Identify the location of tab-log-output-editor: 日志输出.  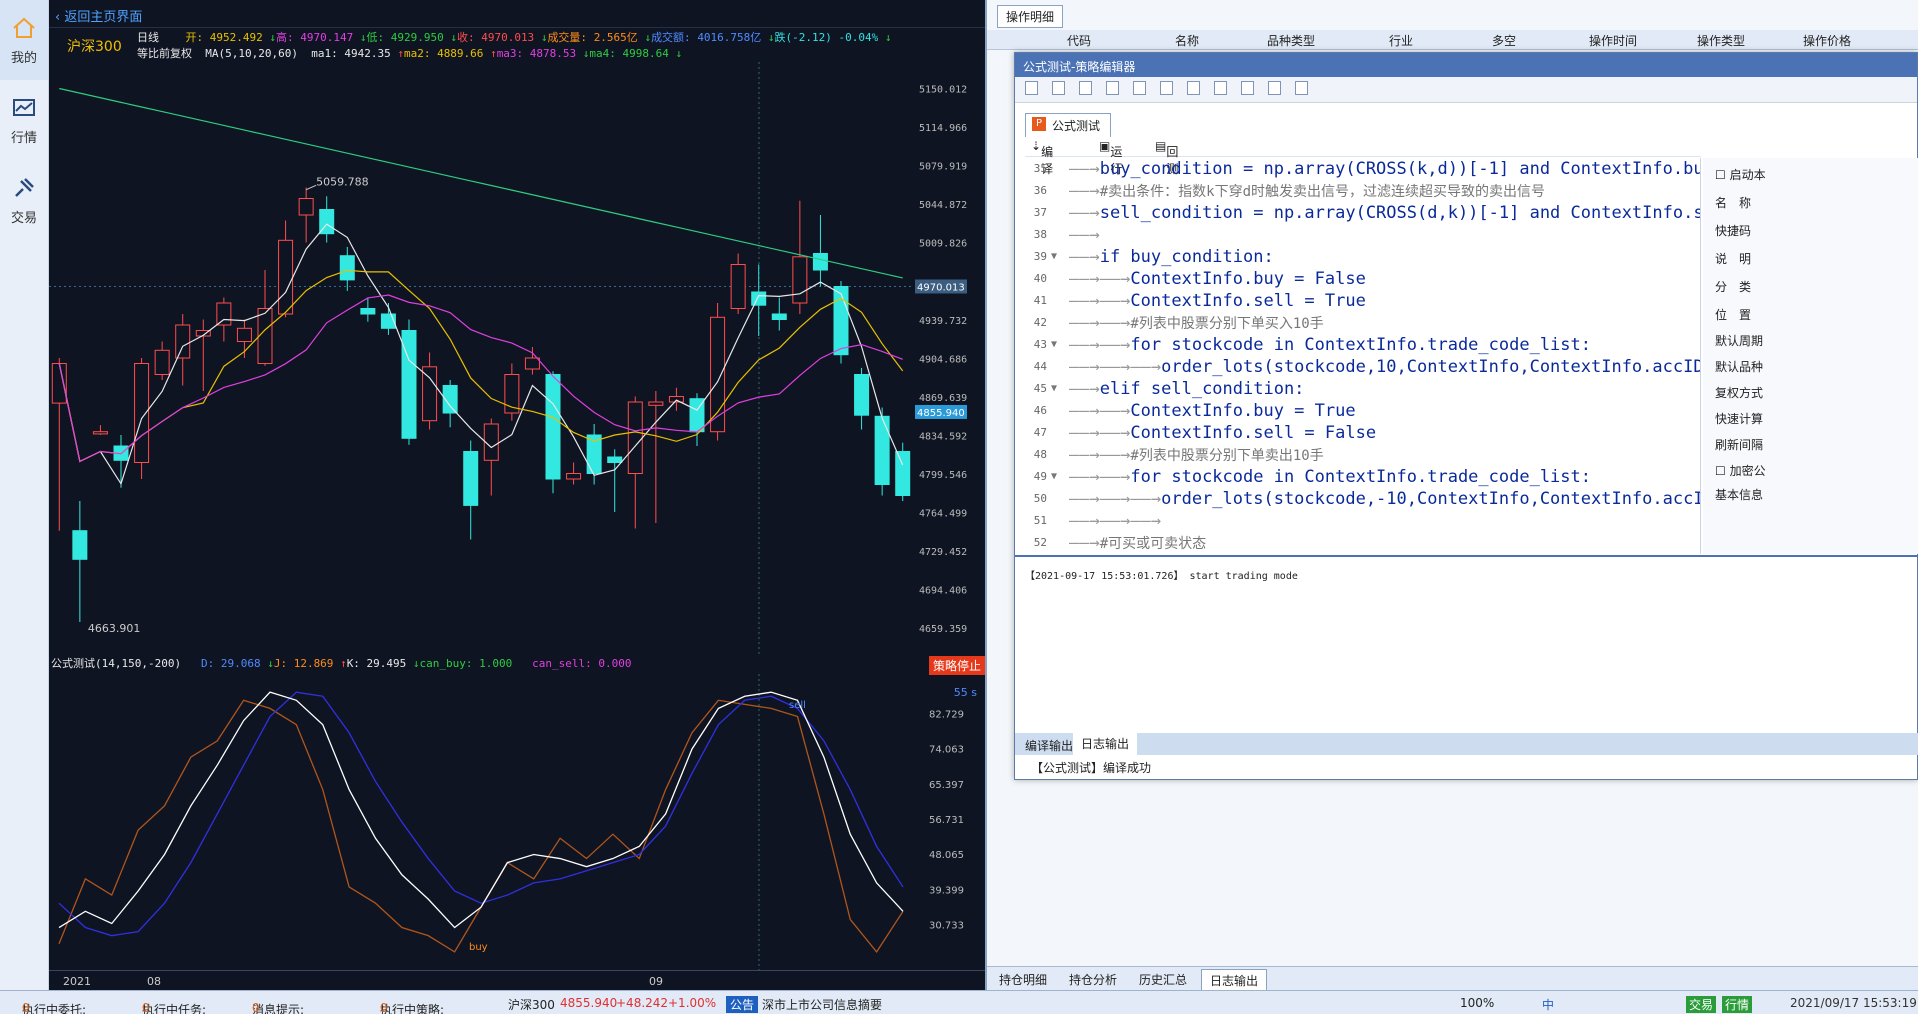
(1105, 744).